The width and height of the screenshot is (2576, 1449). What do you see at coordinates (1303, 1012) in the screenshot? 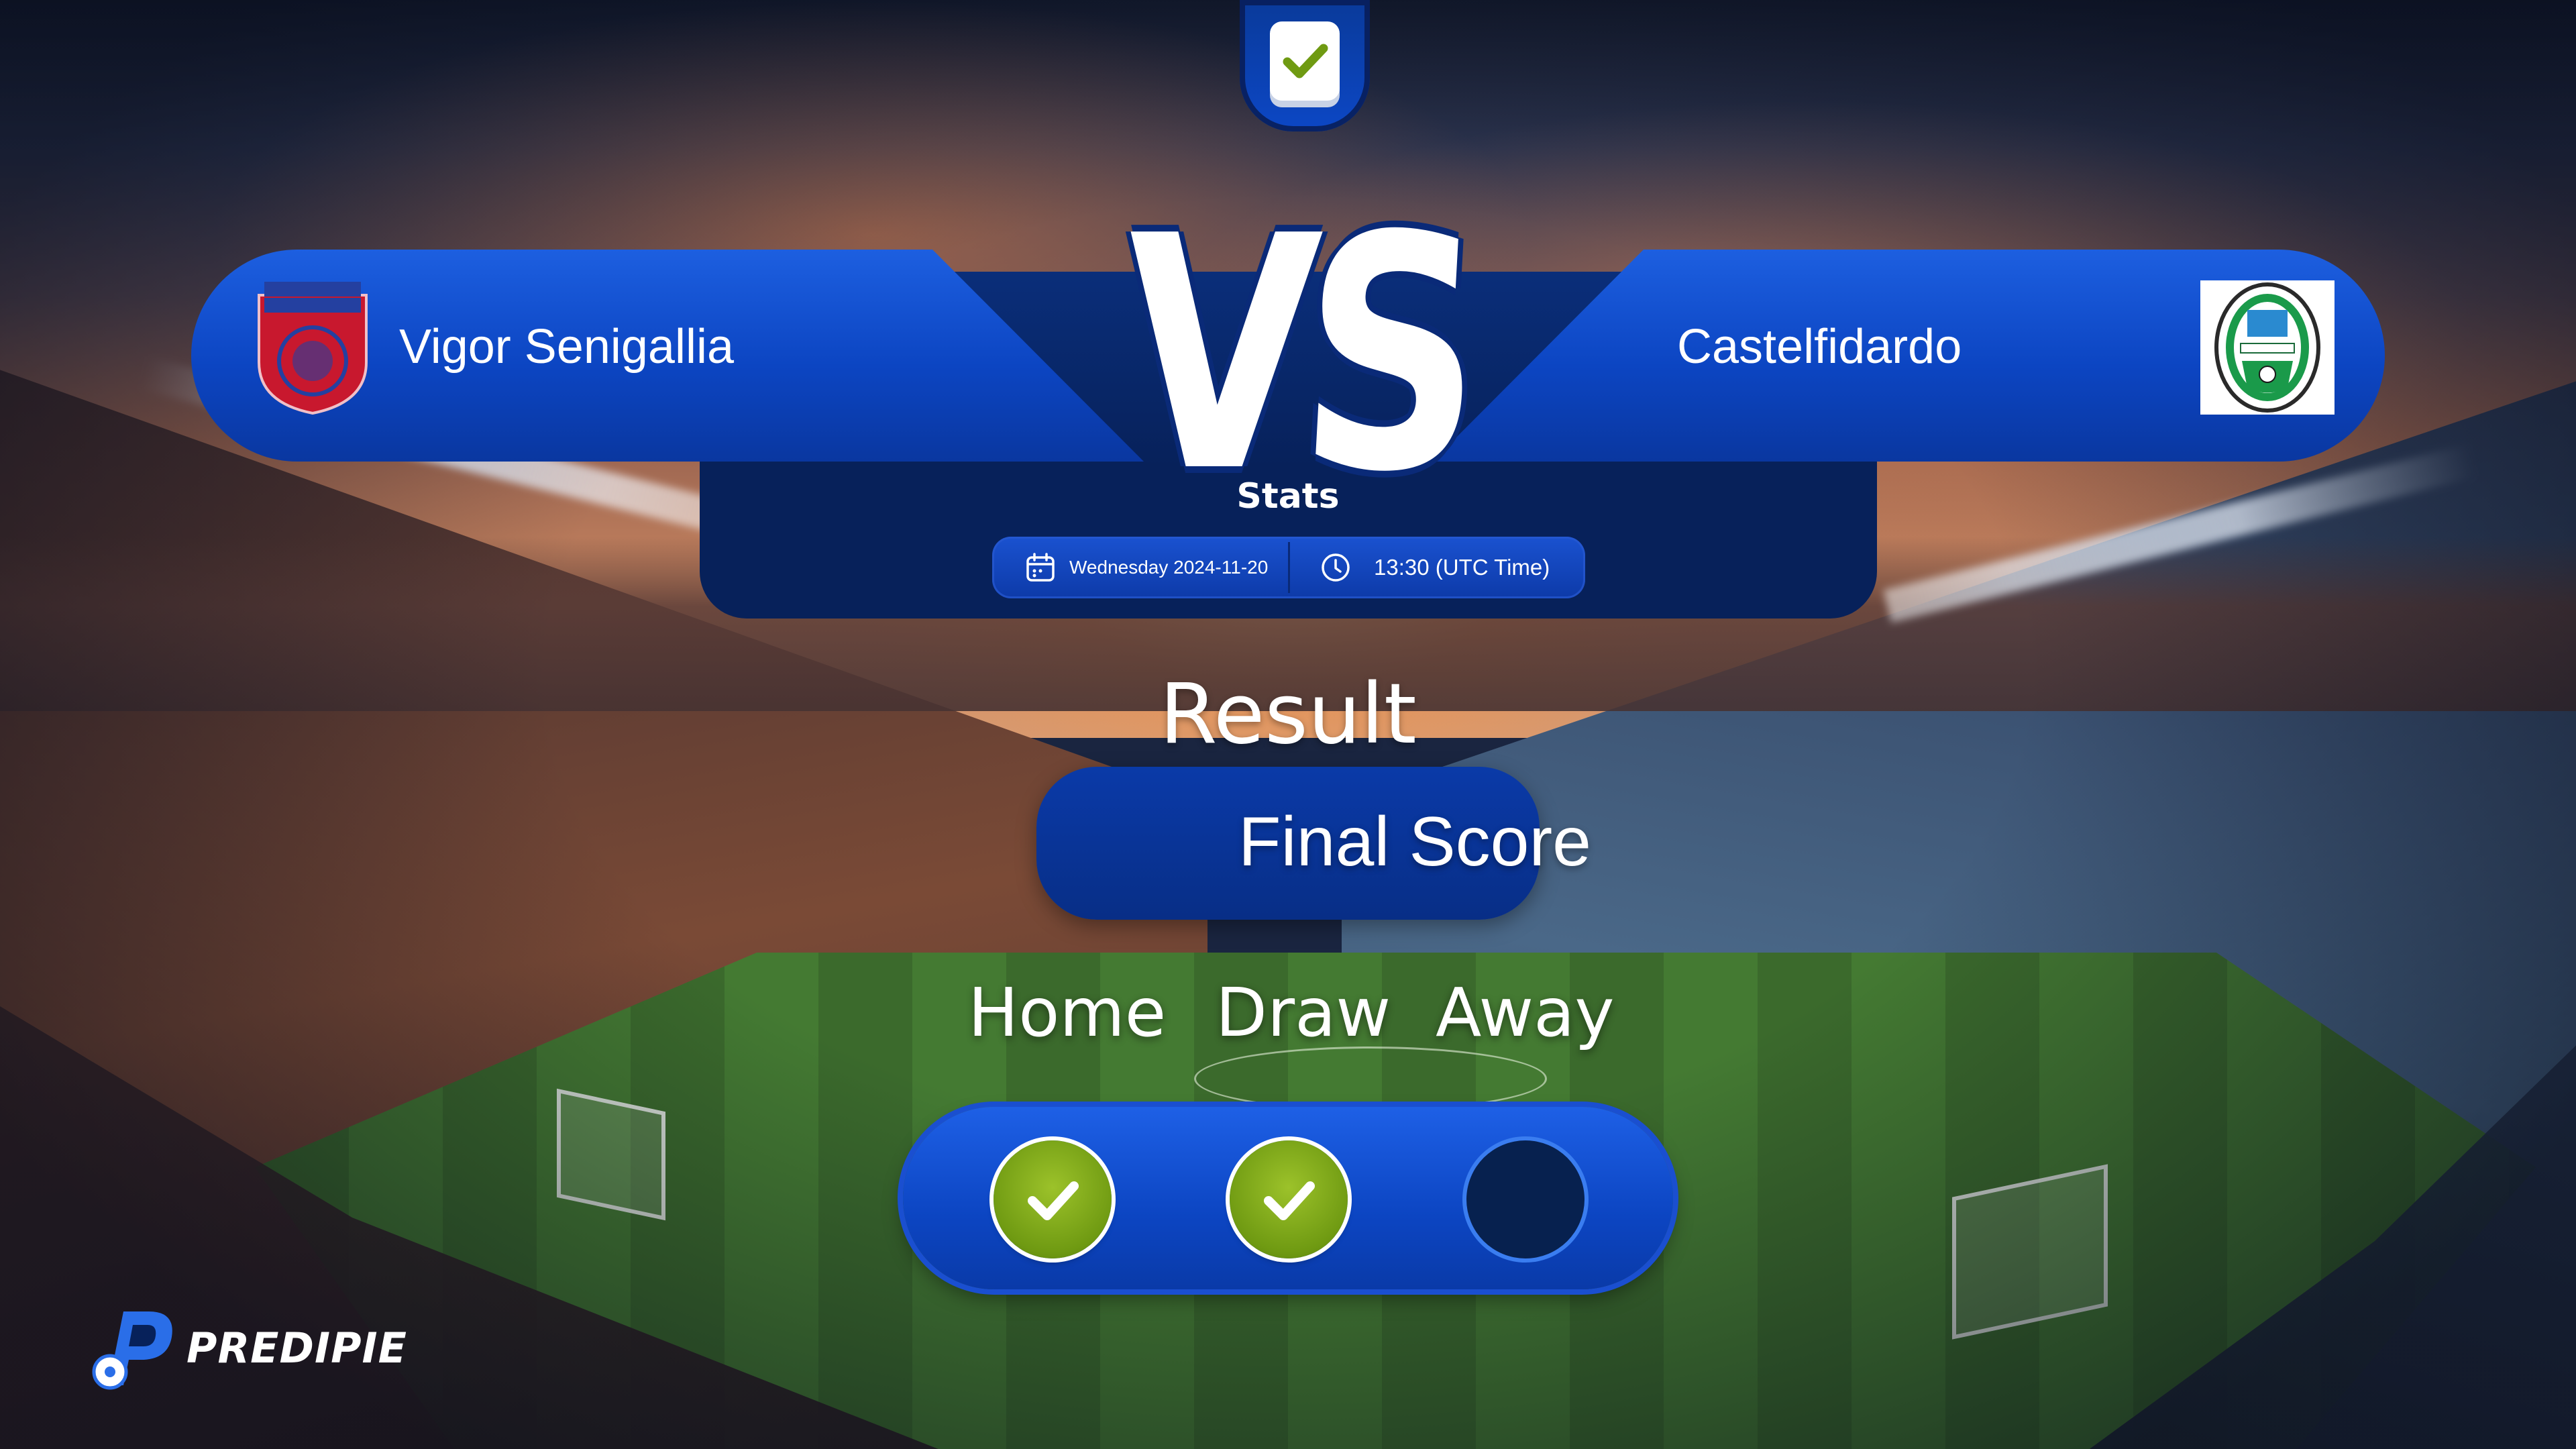
I see `outcome-label-draw: Draw` at bounding box center [1303, 1012].